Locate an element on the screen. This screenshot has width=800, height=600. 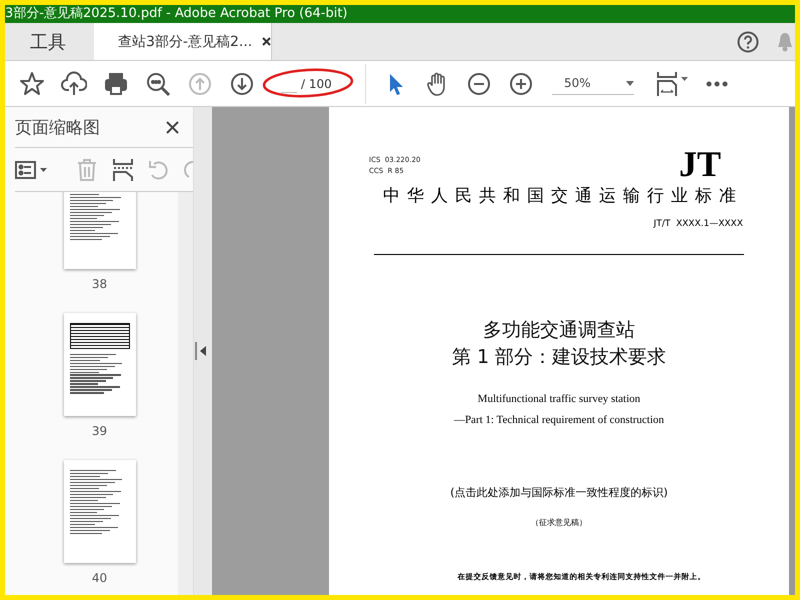
page-number: 40 is located at coordinates (100, 578).